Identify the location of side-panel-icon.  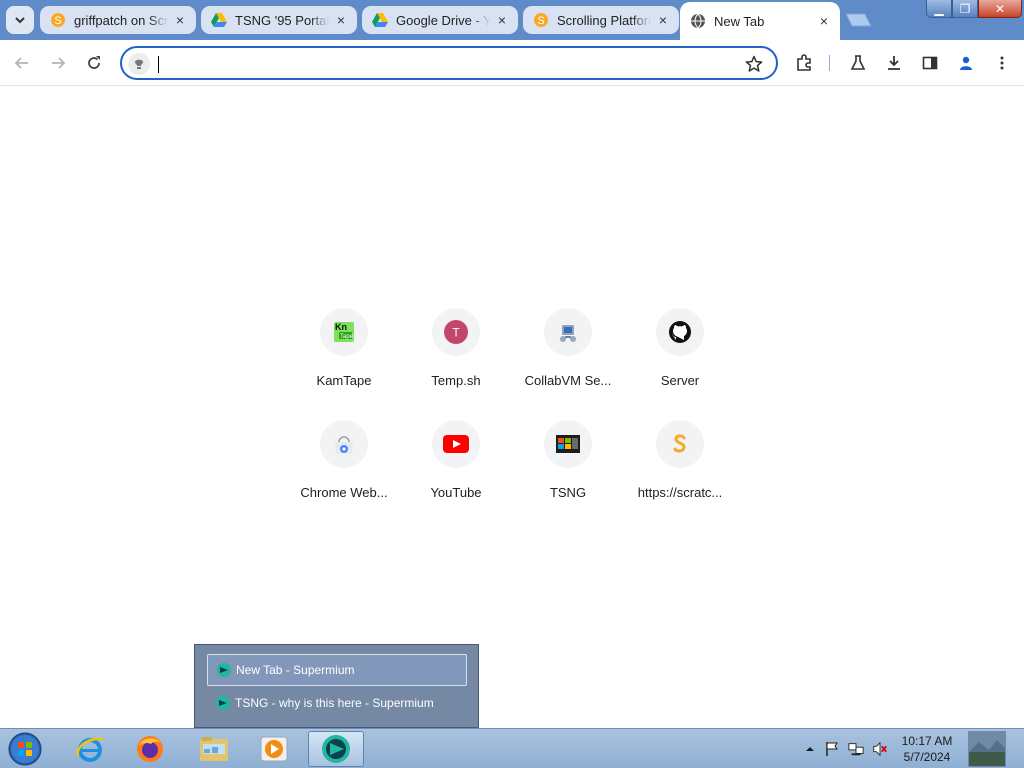
(930, 63).